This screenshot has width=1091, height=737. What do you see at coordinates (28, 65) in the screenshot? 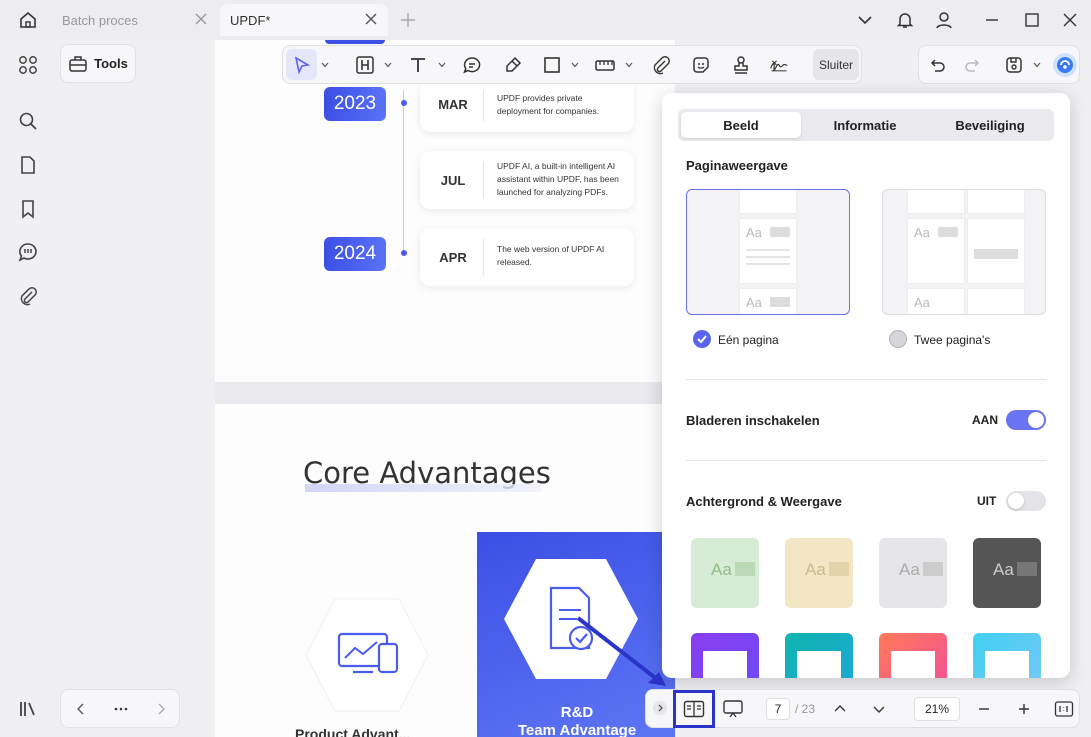
I see `apps-icon` at bounding box center [28, 65].